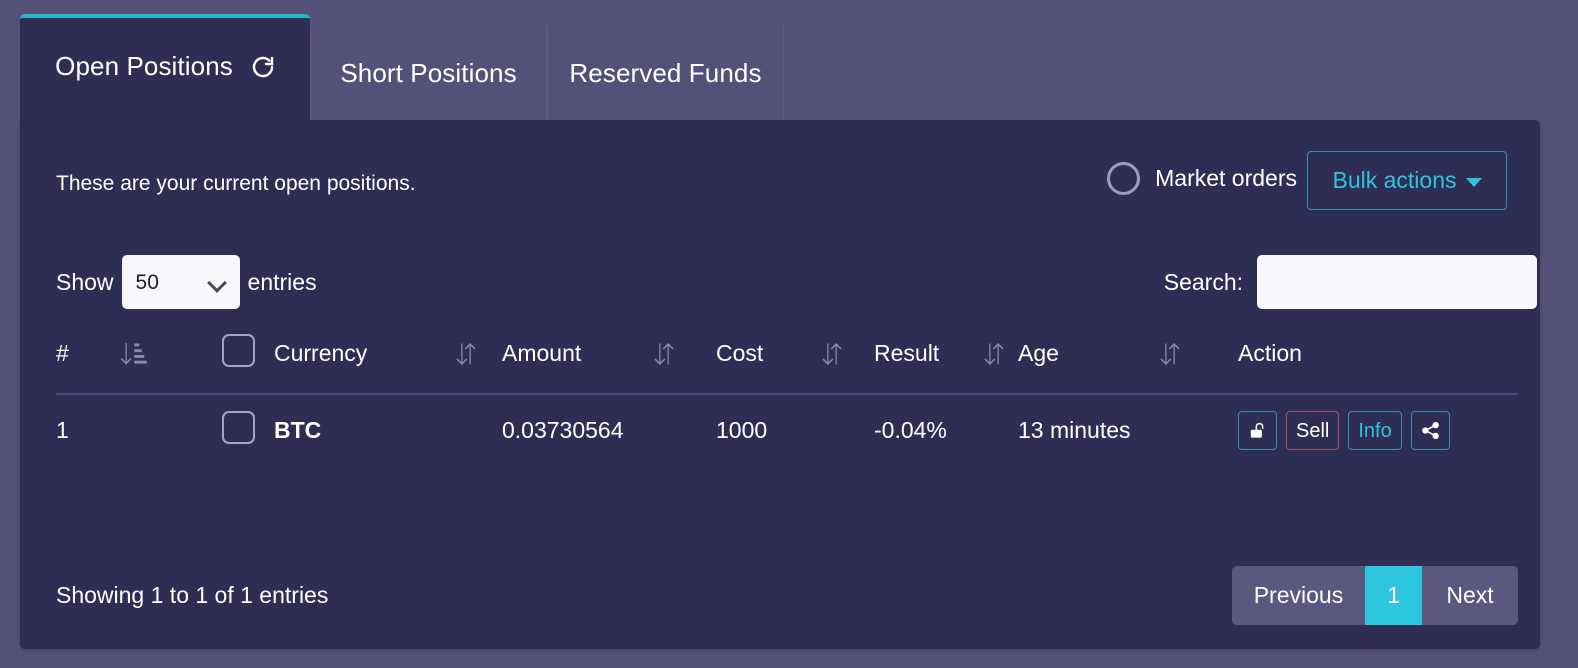  I want to click on column-header-age: Age, so click(1128, 363).